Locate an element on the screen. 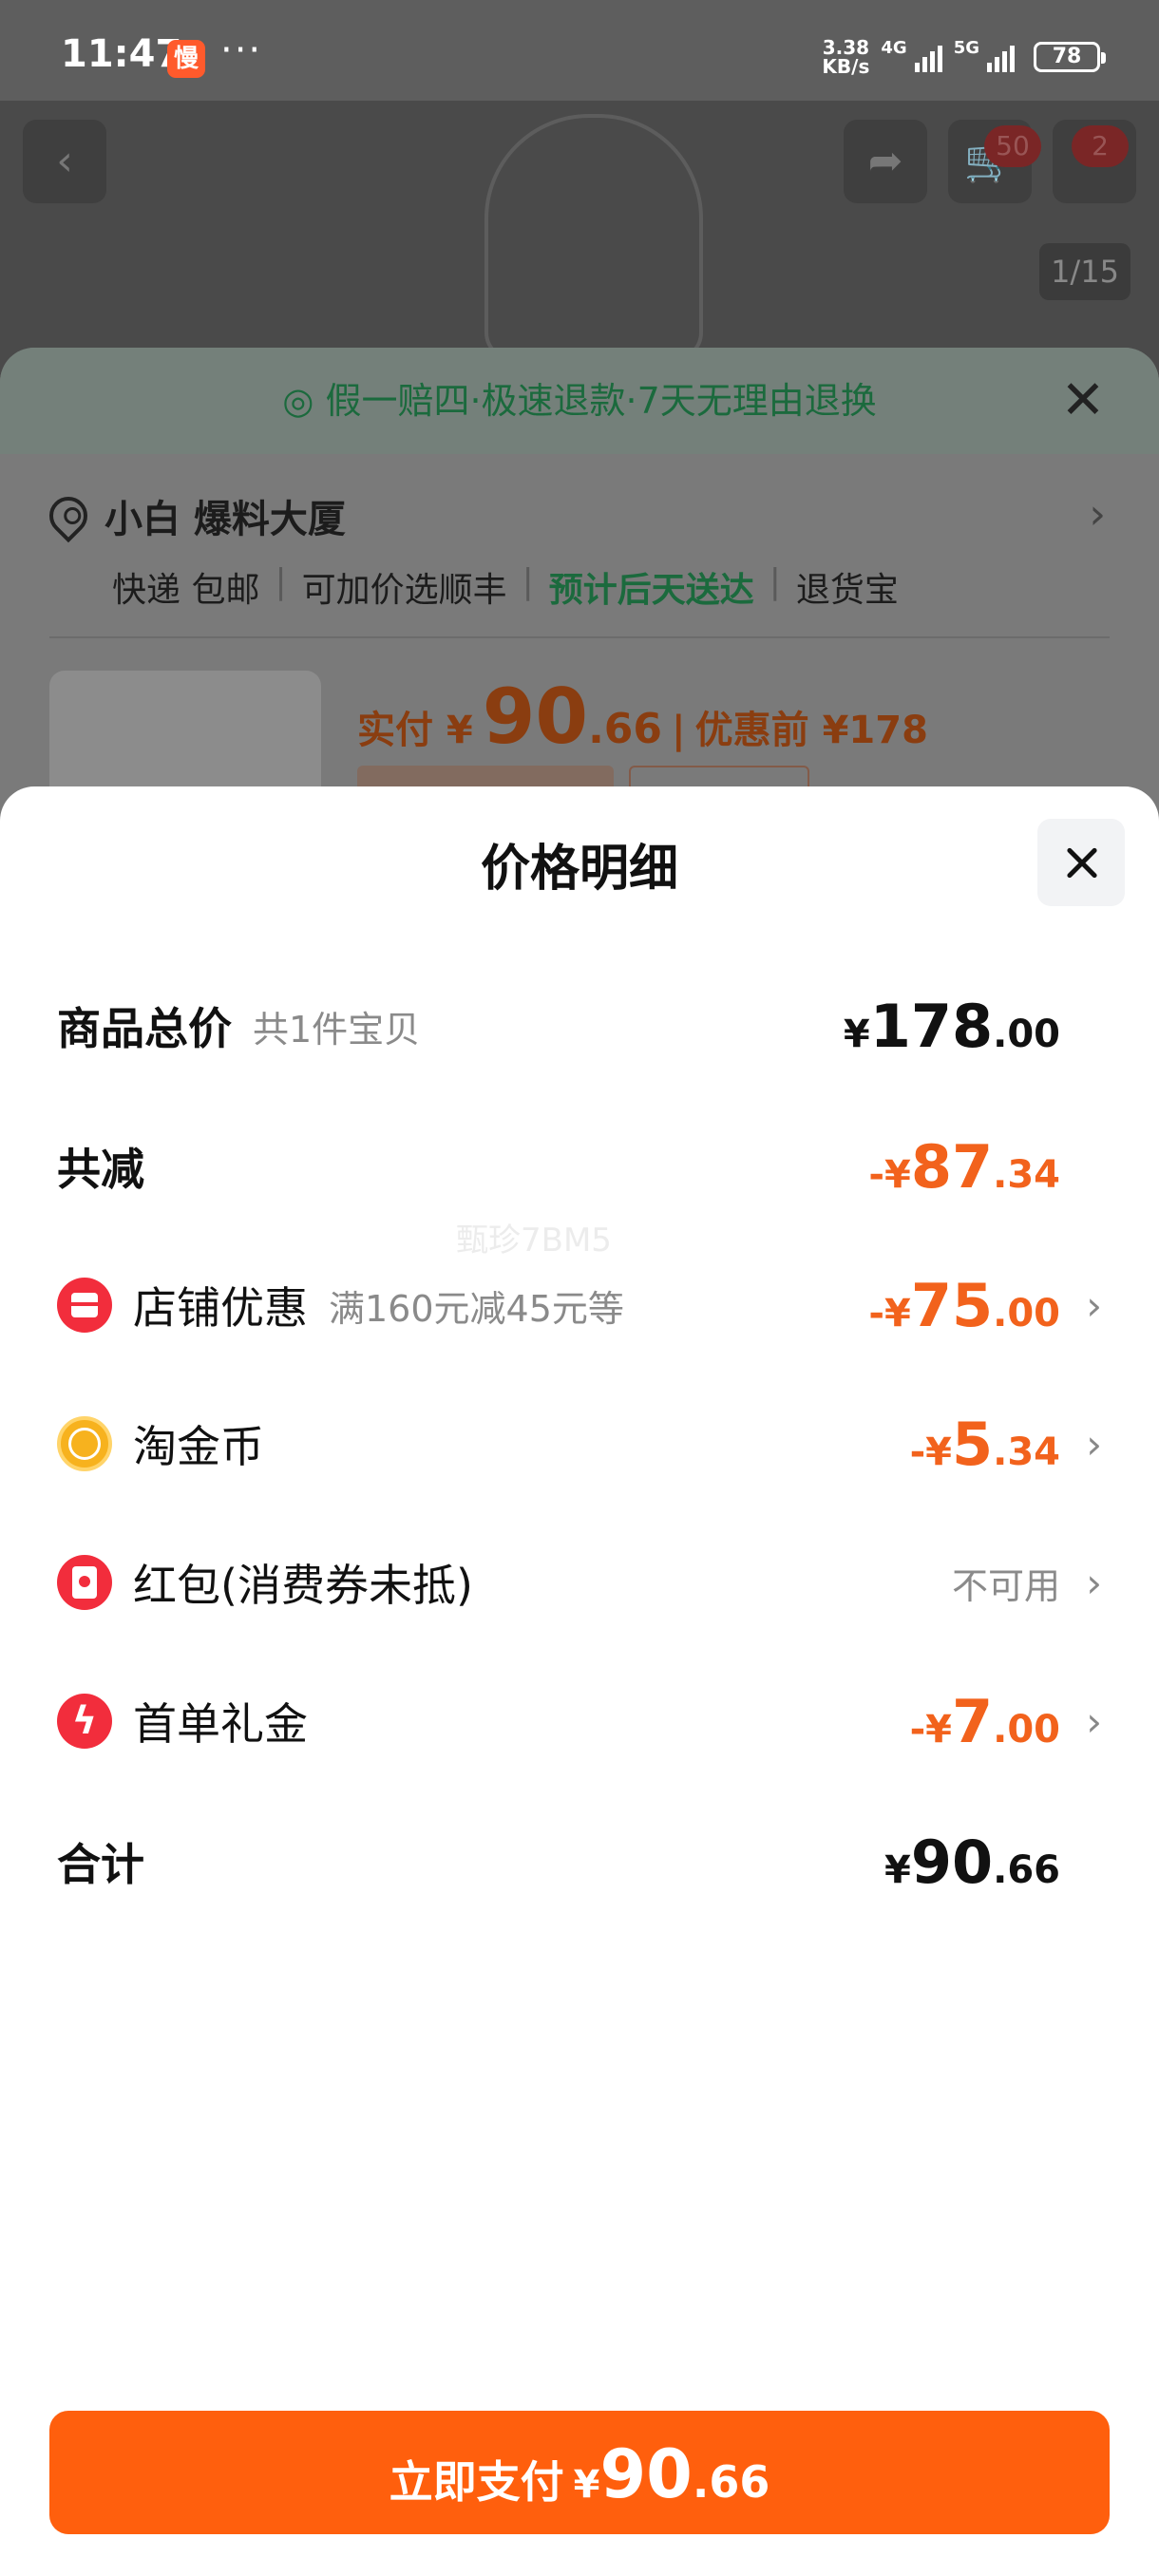 The image size is (1159, 2576). clock: 11:47 is located at coordinates (121, 54).